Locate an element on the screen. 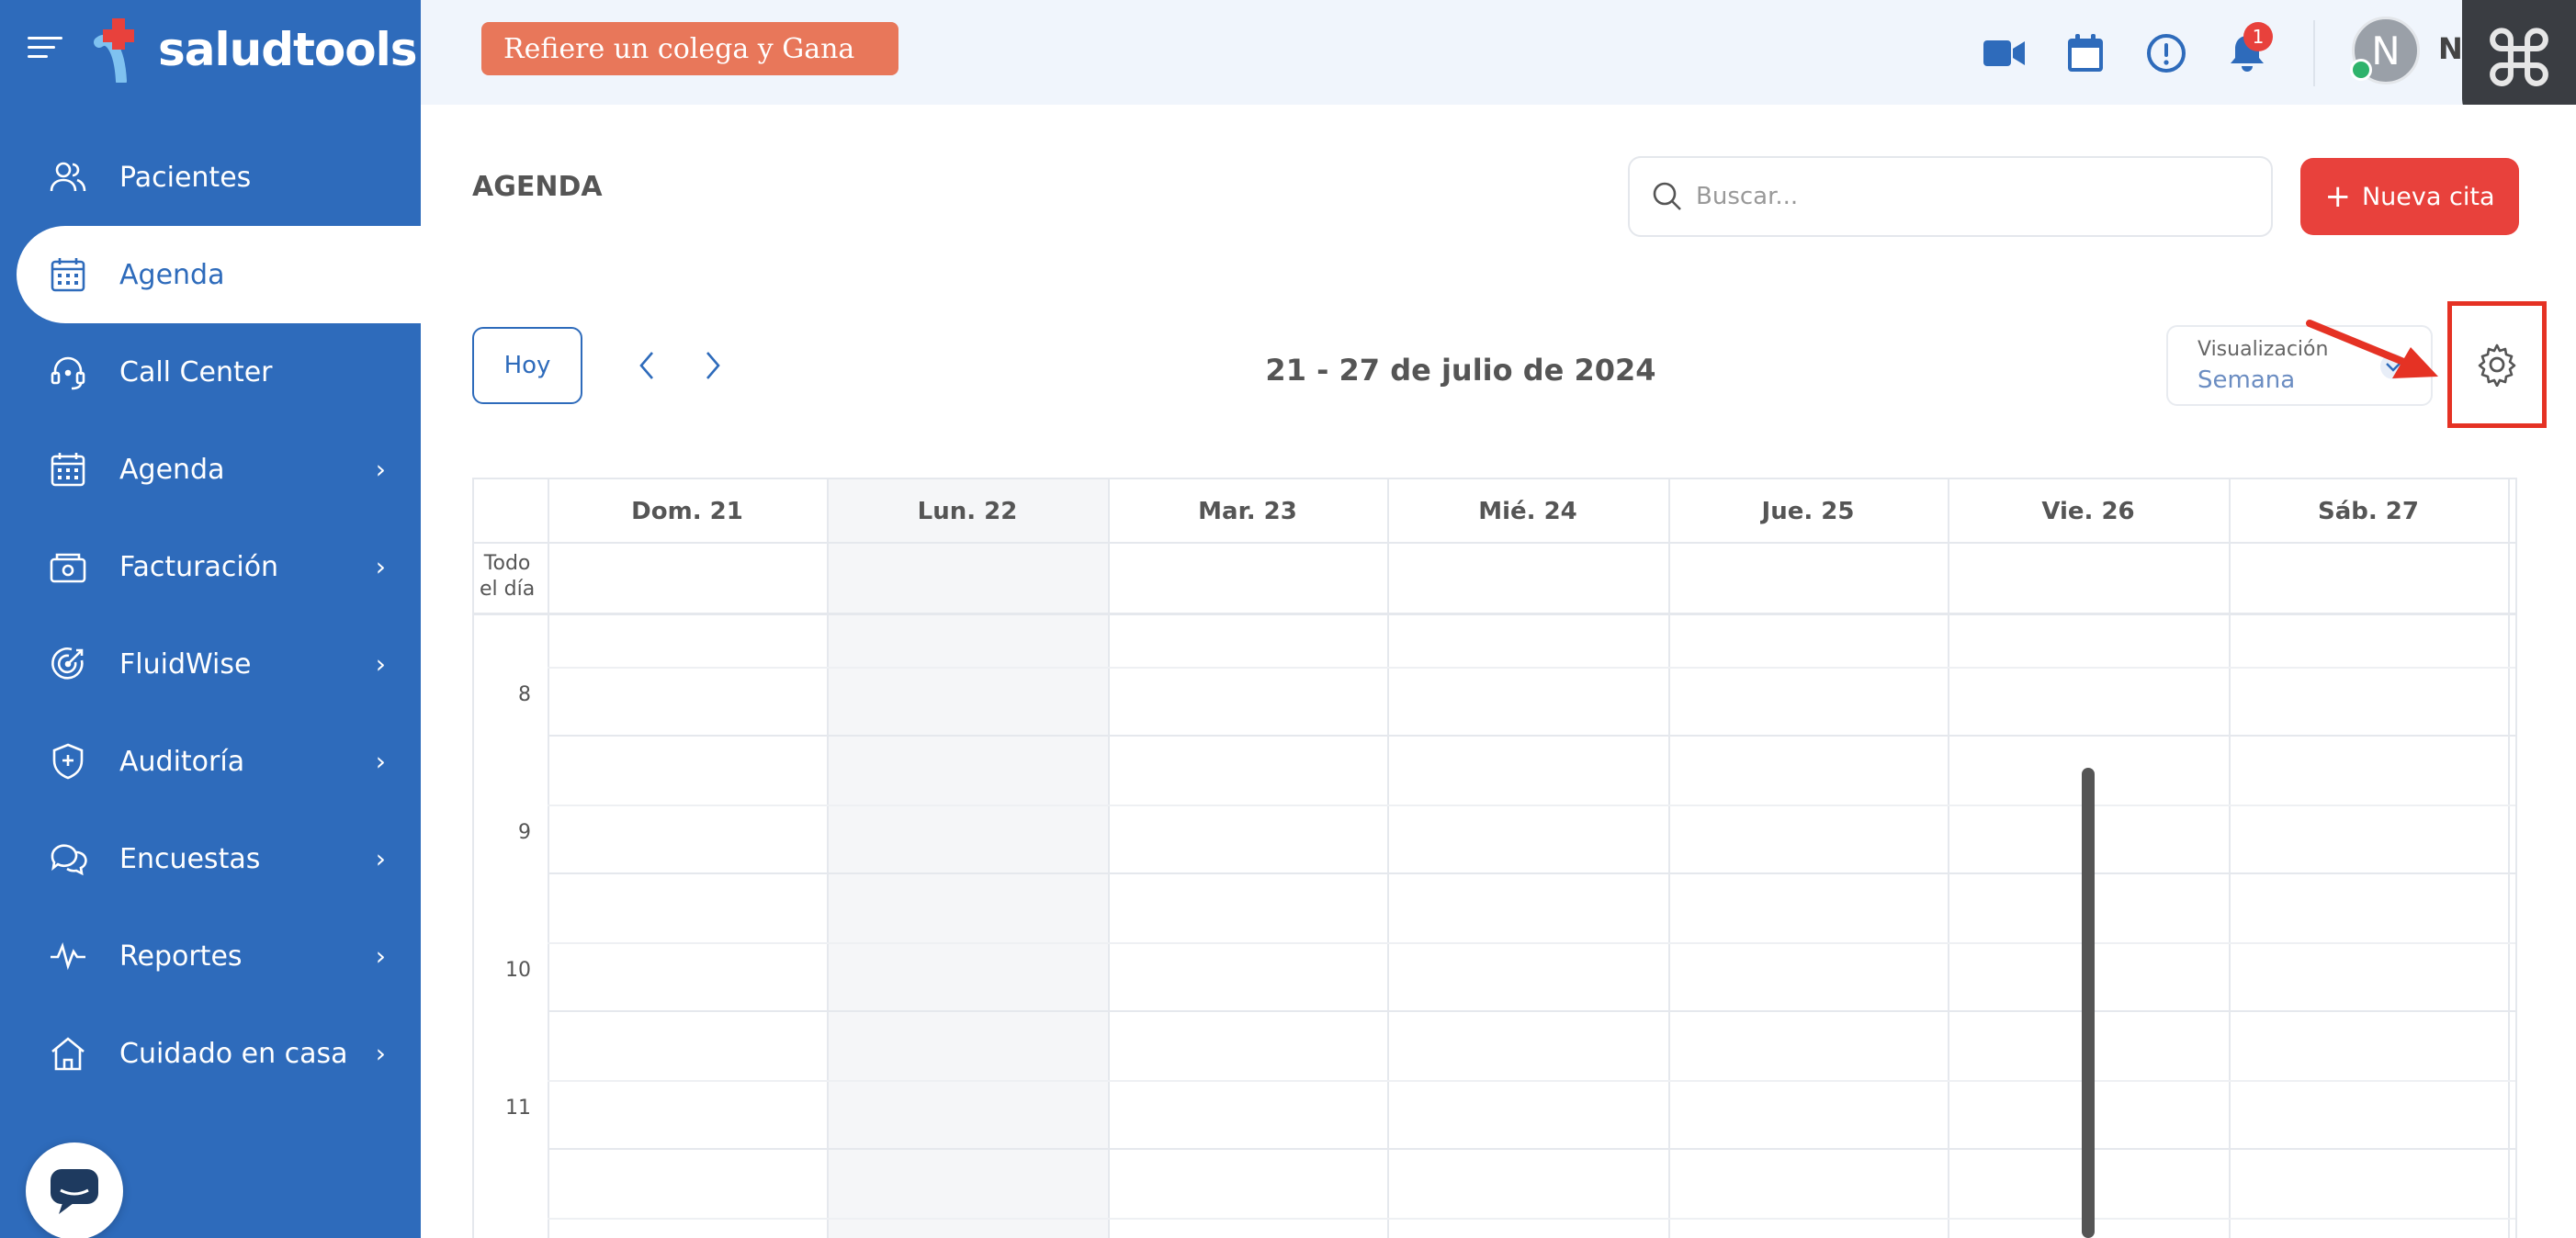 The width and height of the screenshot is (2576, 1238). sidebar-item-label: Encuestas is located at coordinates (190, 858).